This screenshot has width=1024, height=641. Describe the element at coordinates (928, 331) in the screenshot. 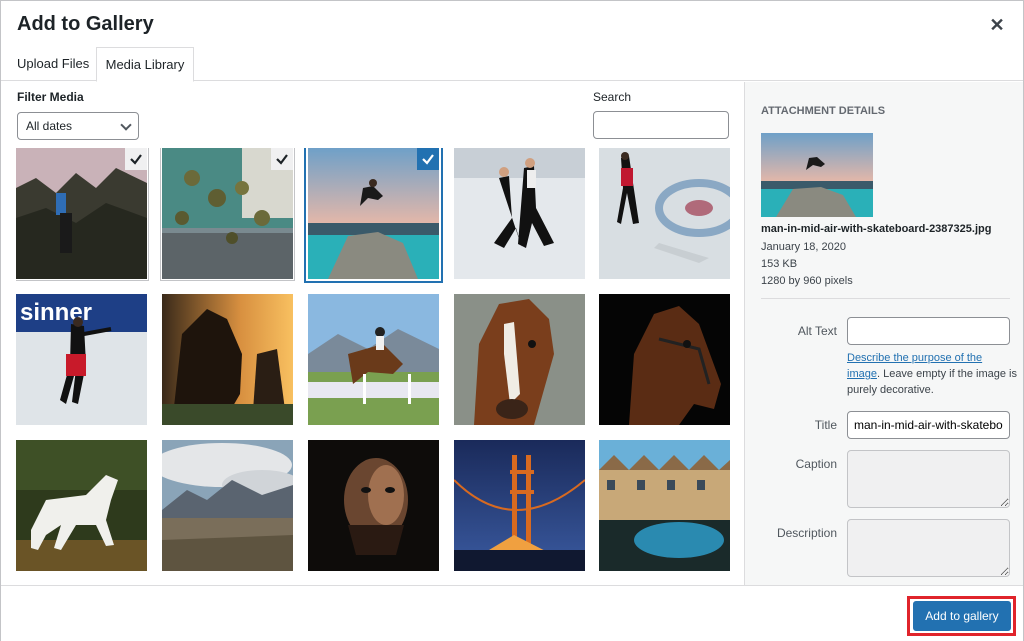

I see `alt-text-field` at that location.